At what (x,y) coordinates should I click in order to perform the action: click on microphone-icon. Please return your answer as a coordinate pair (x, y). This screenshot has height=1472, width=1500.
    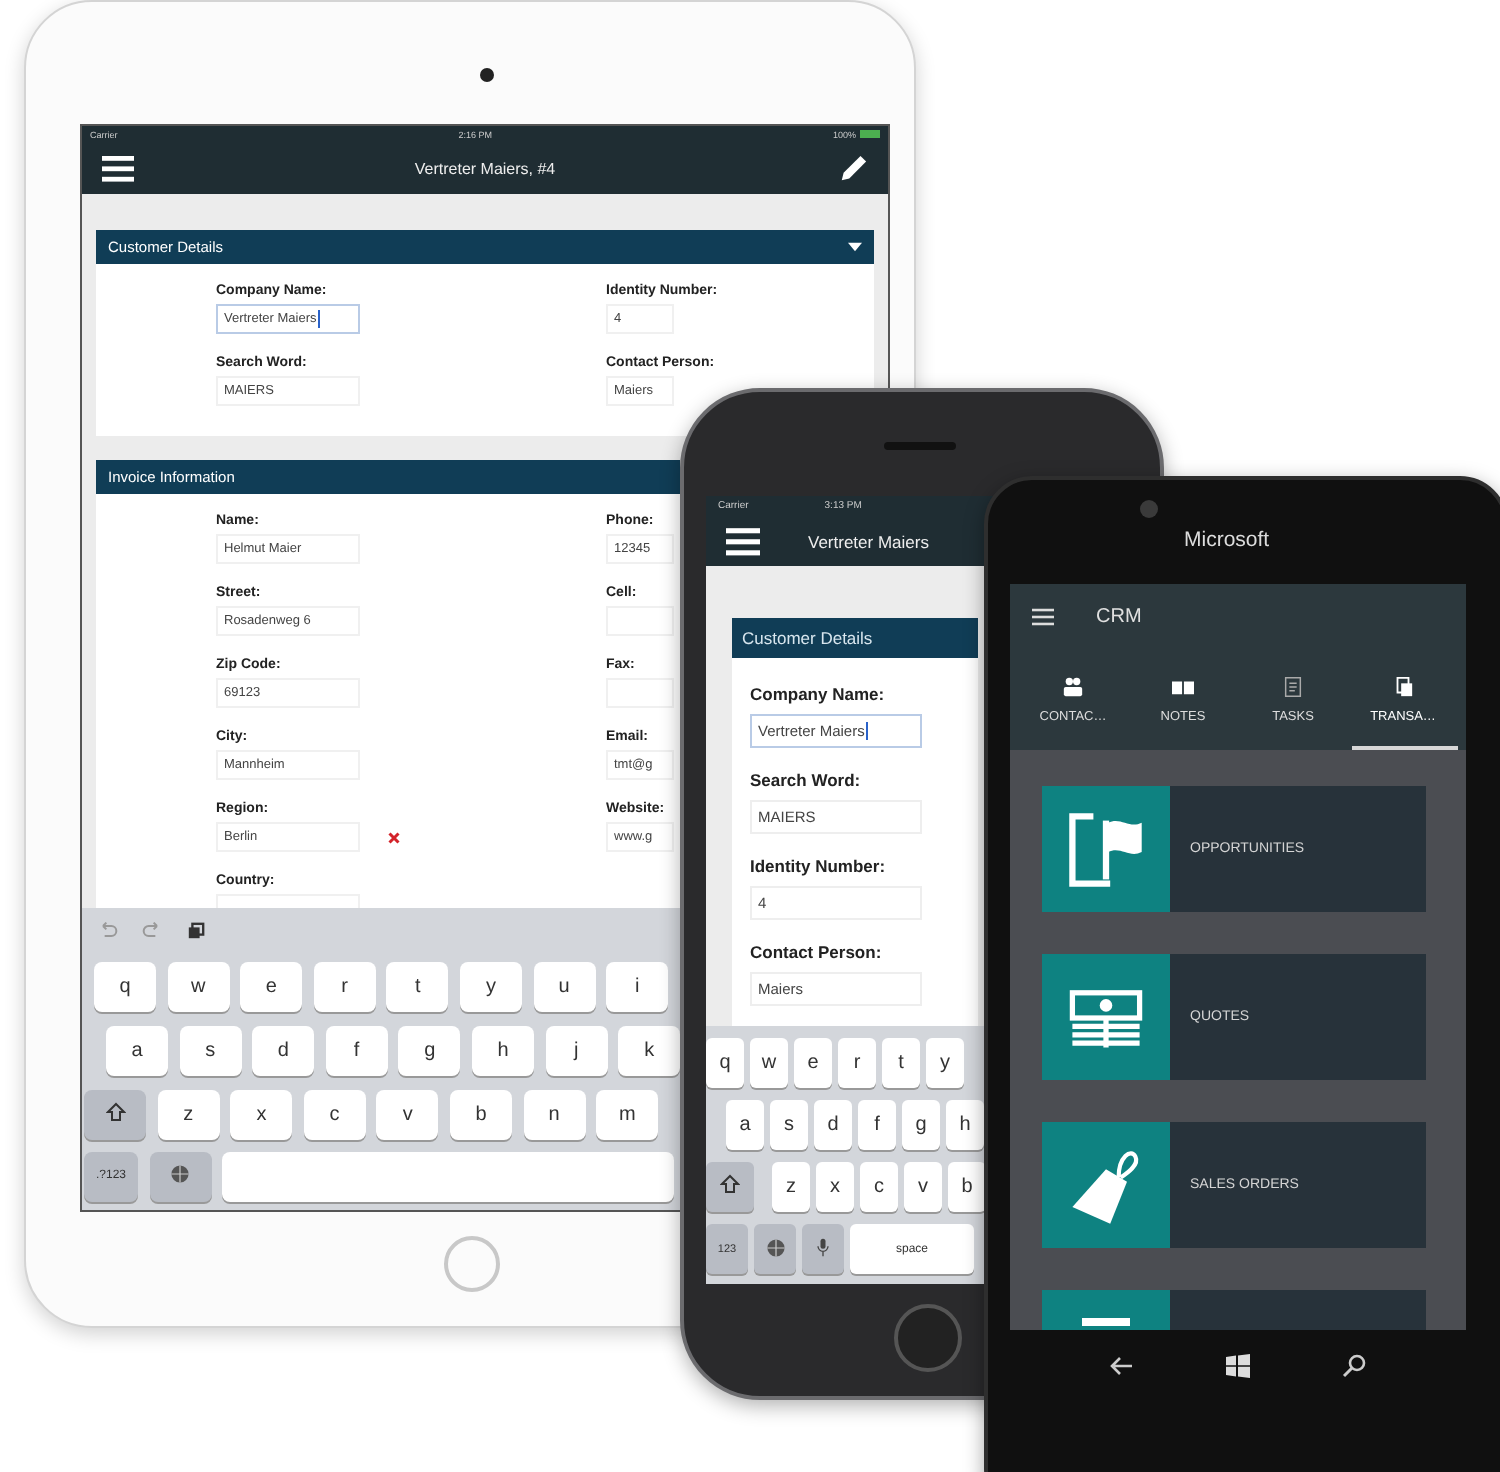
    Looking at the image, I should click on (823, 1247).